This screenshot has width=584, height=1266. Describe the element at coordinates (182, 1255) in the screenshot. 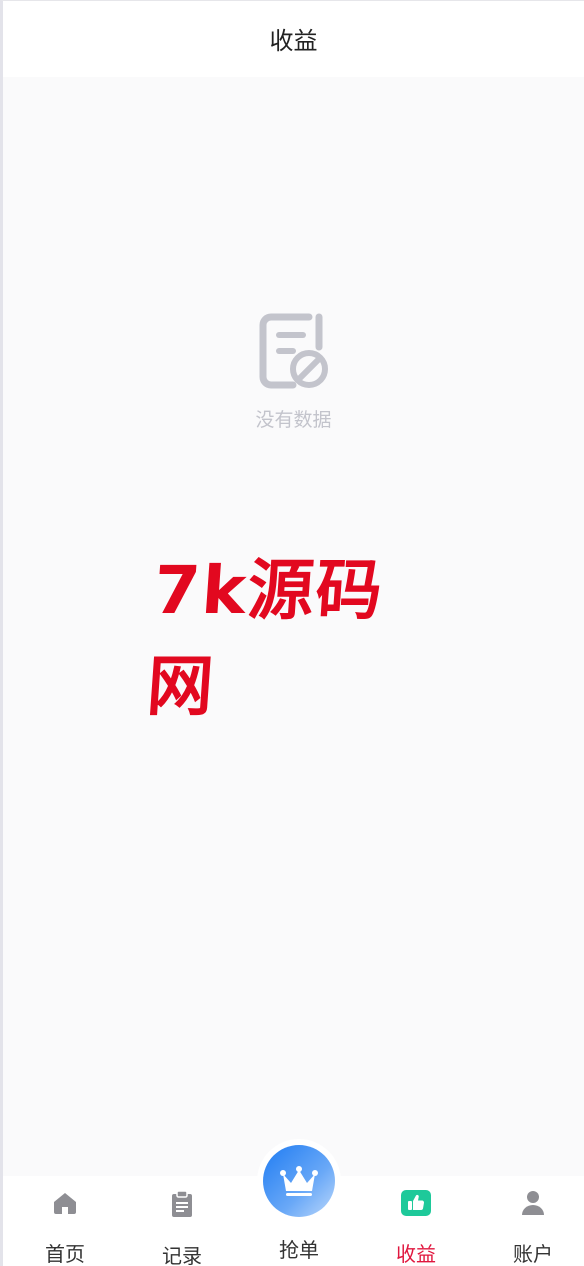

I see `tab-records-label: 记录` at that location.